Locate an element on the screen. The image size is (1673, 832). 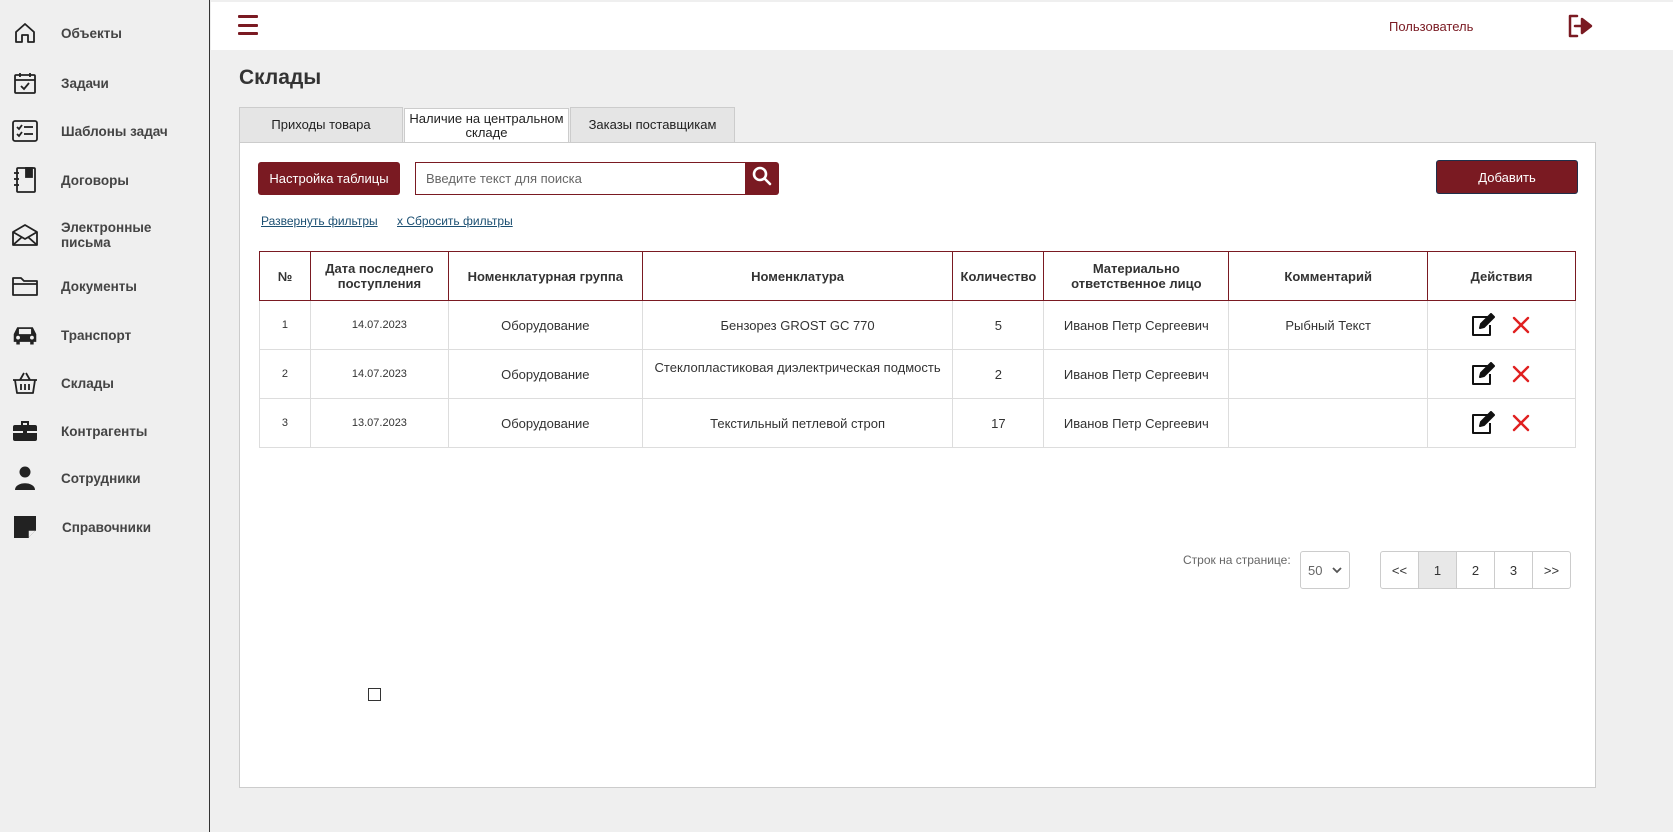
search-button is located at coordinates (762, 178).